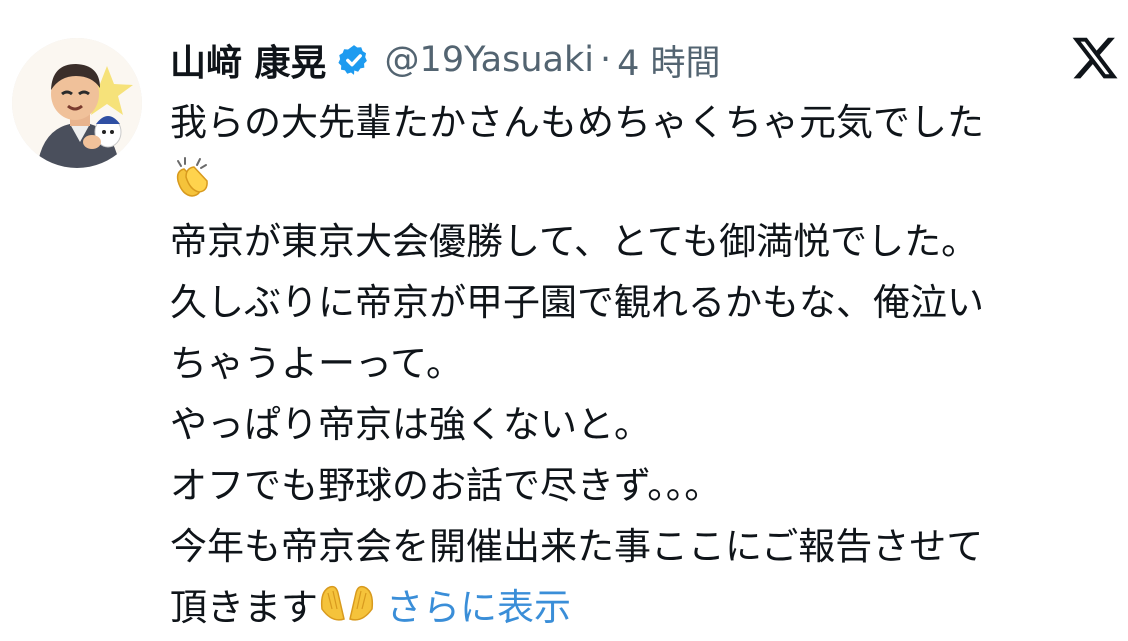 The height and width of the screenshot is (641, 1128). Describe the element at coordinates (577, 302) in the screenshot. I see `tweet-line: 久しぶりに帝京が甲子園で観れるかもな、俺泣い` at that location.